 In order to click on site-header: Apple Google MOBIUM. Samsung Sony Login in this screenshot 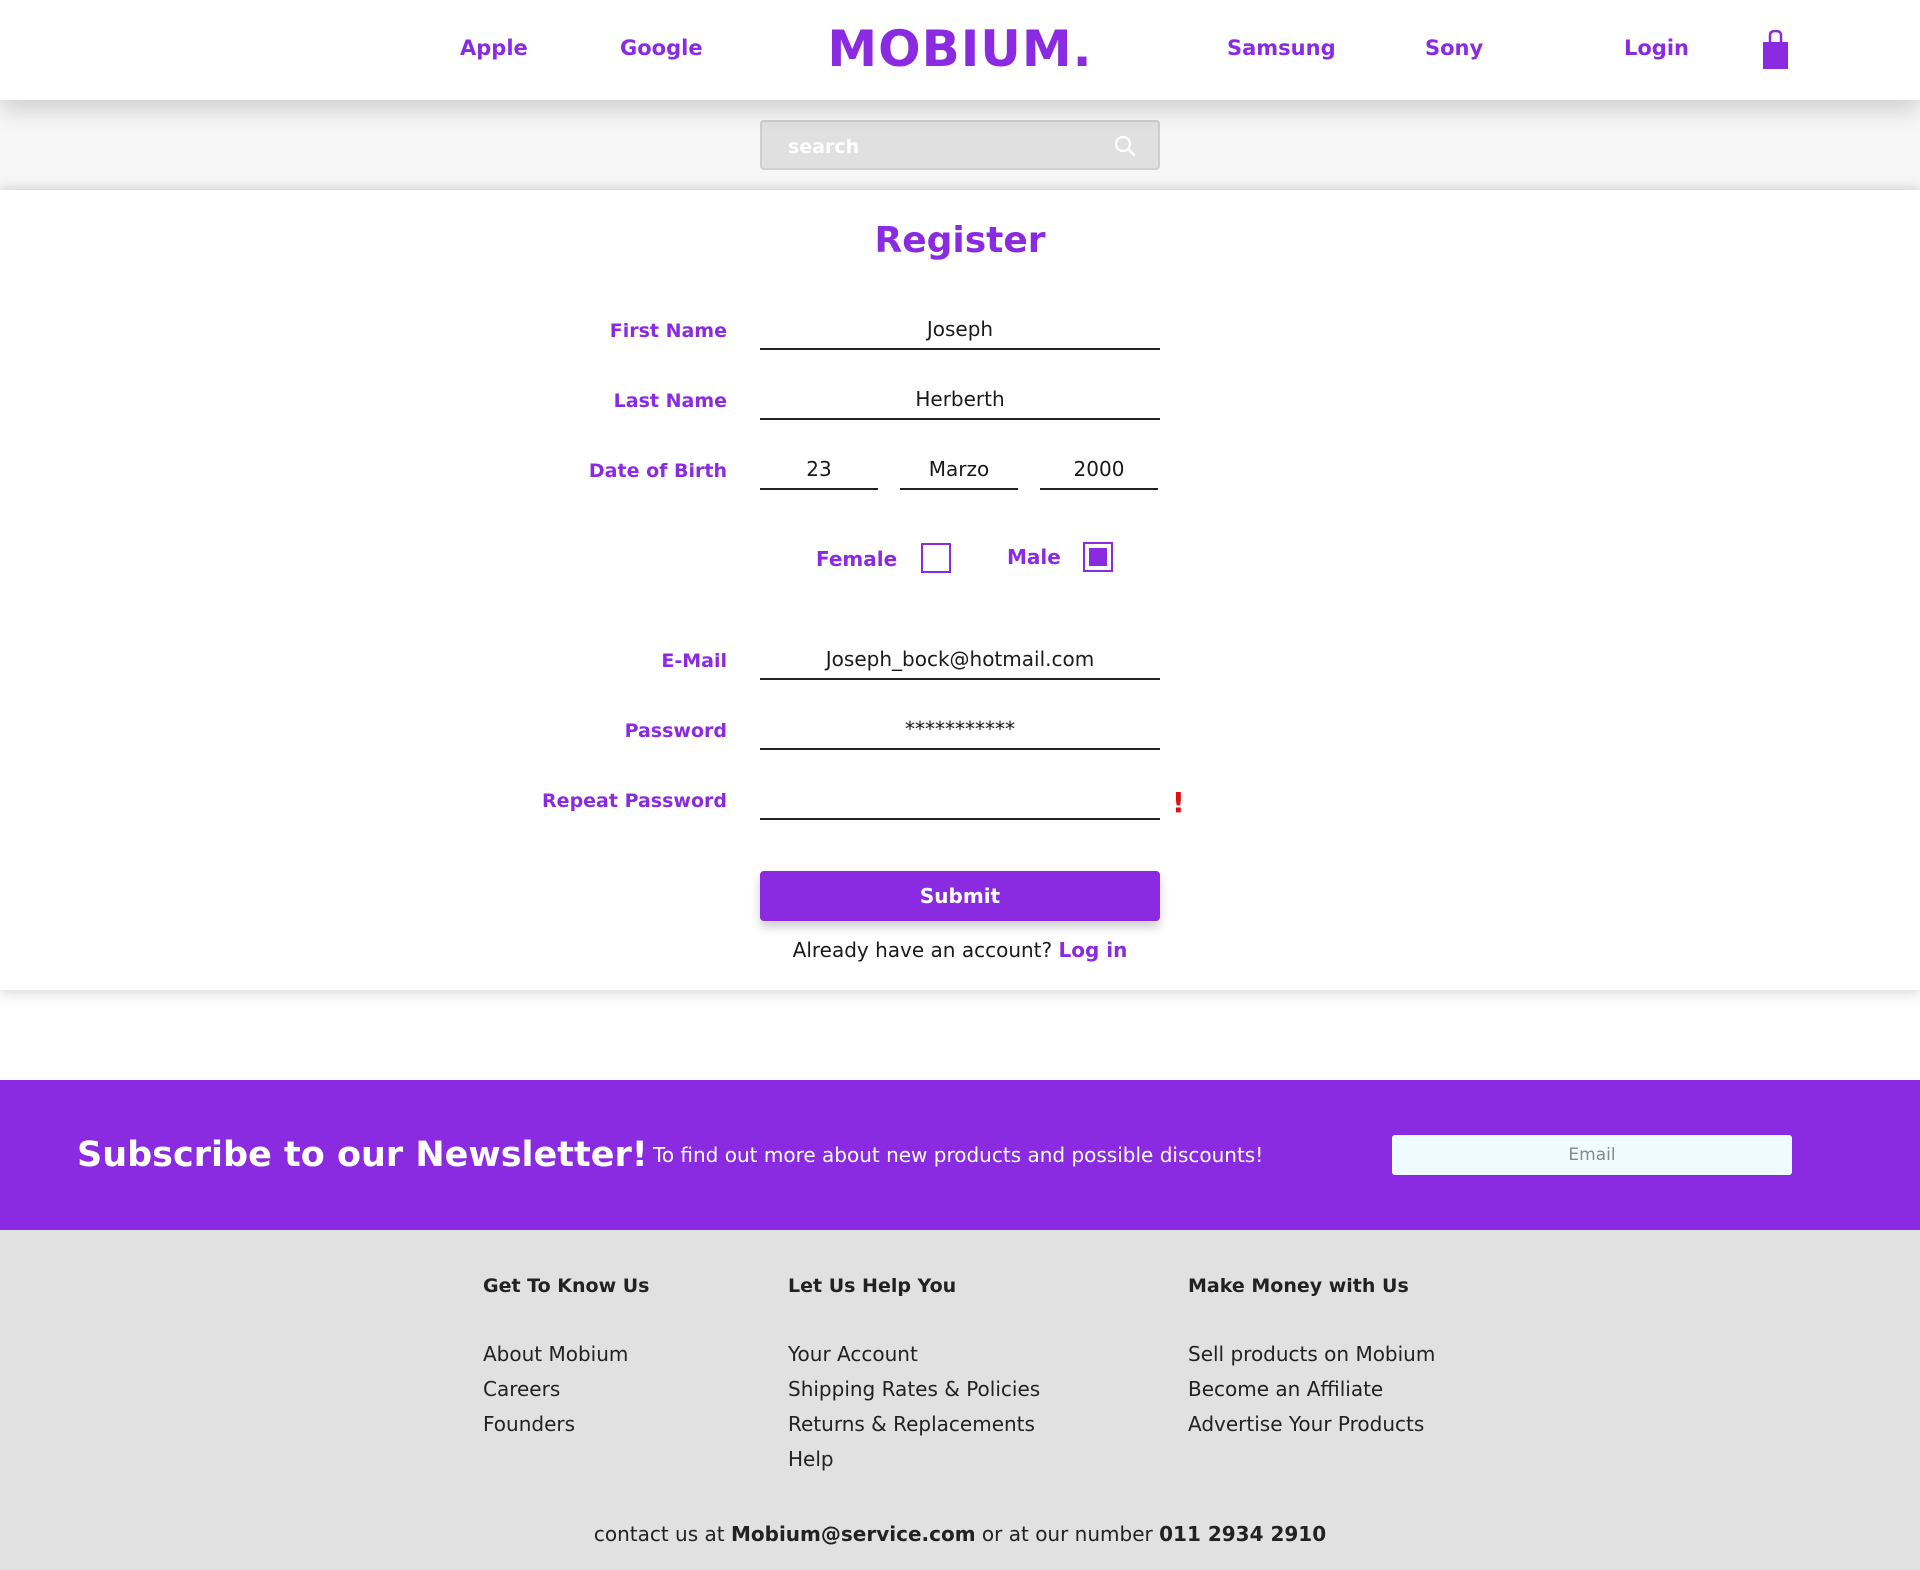, I will do `click(960, 50)`.